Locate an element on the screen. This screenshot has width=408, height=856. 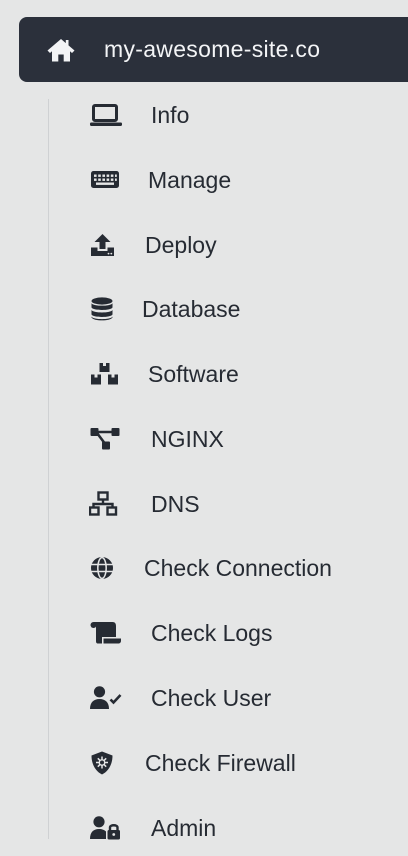
menu-item-label: Info is located at coordinates (170, 115).